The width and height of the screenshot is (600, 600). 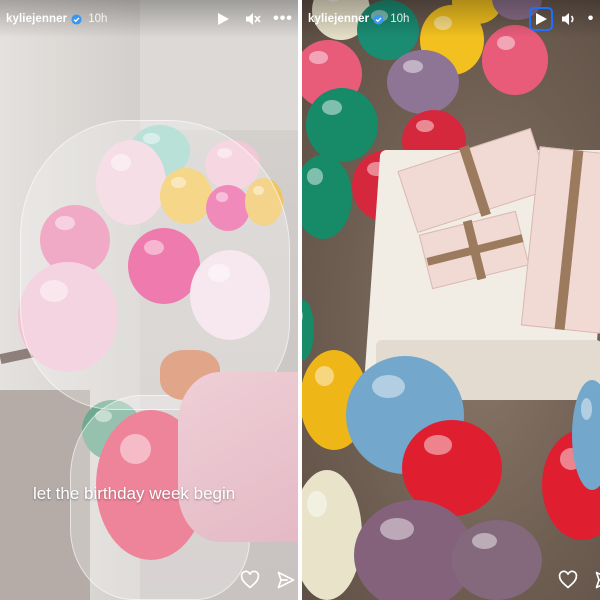 I want to click on story-header: kyliejenner 10h •, so click(x=451, y=19).